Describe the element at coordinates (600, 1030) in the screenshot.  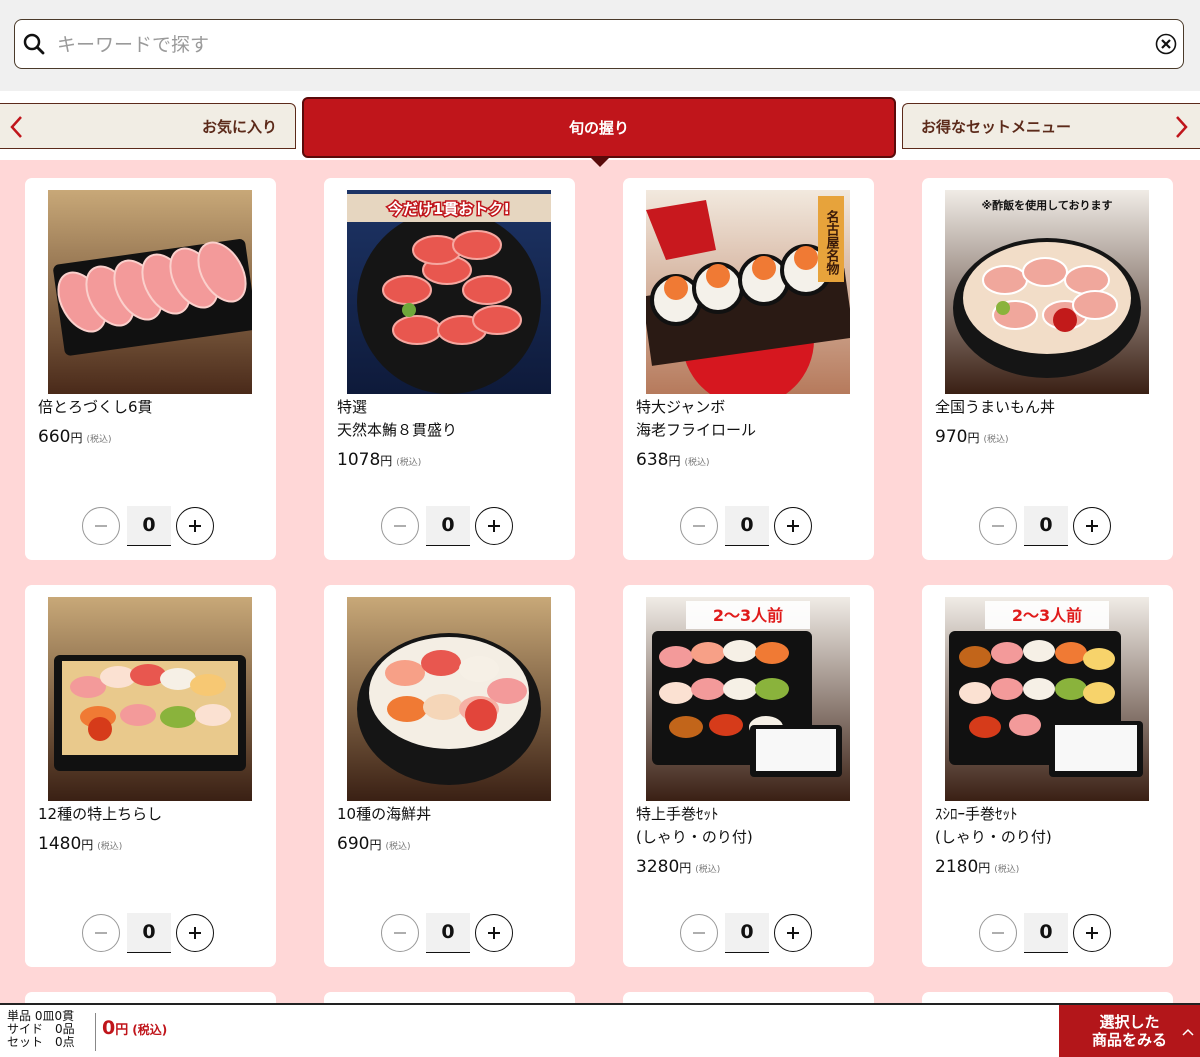
I see `cart-footer: 単品 0皿0貫 サイド 0品 セット 0点 0円 (税込) 選択した 商品をみる` at that location.